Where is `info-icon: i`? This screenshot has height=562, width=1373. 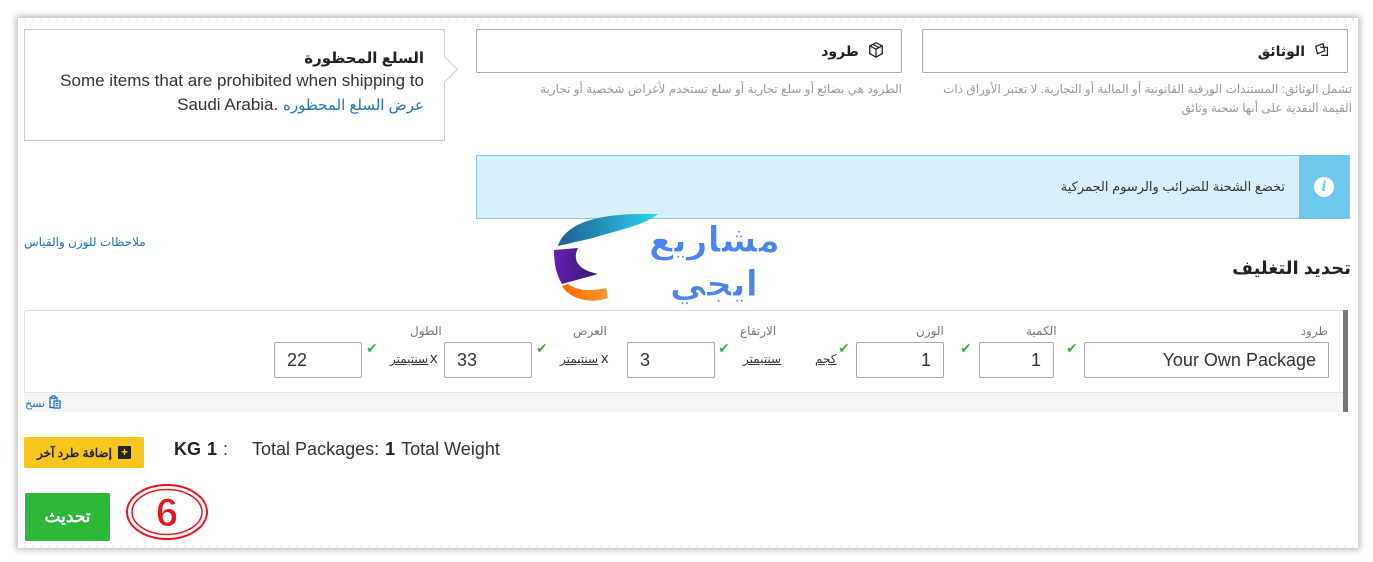 info-icon: i is located at coordinates (1324, 187).